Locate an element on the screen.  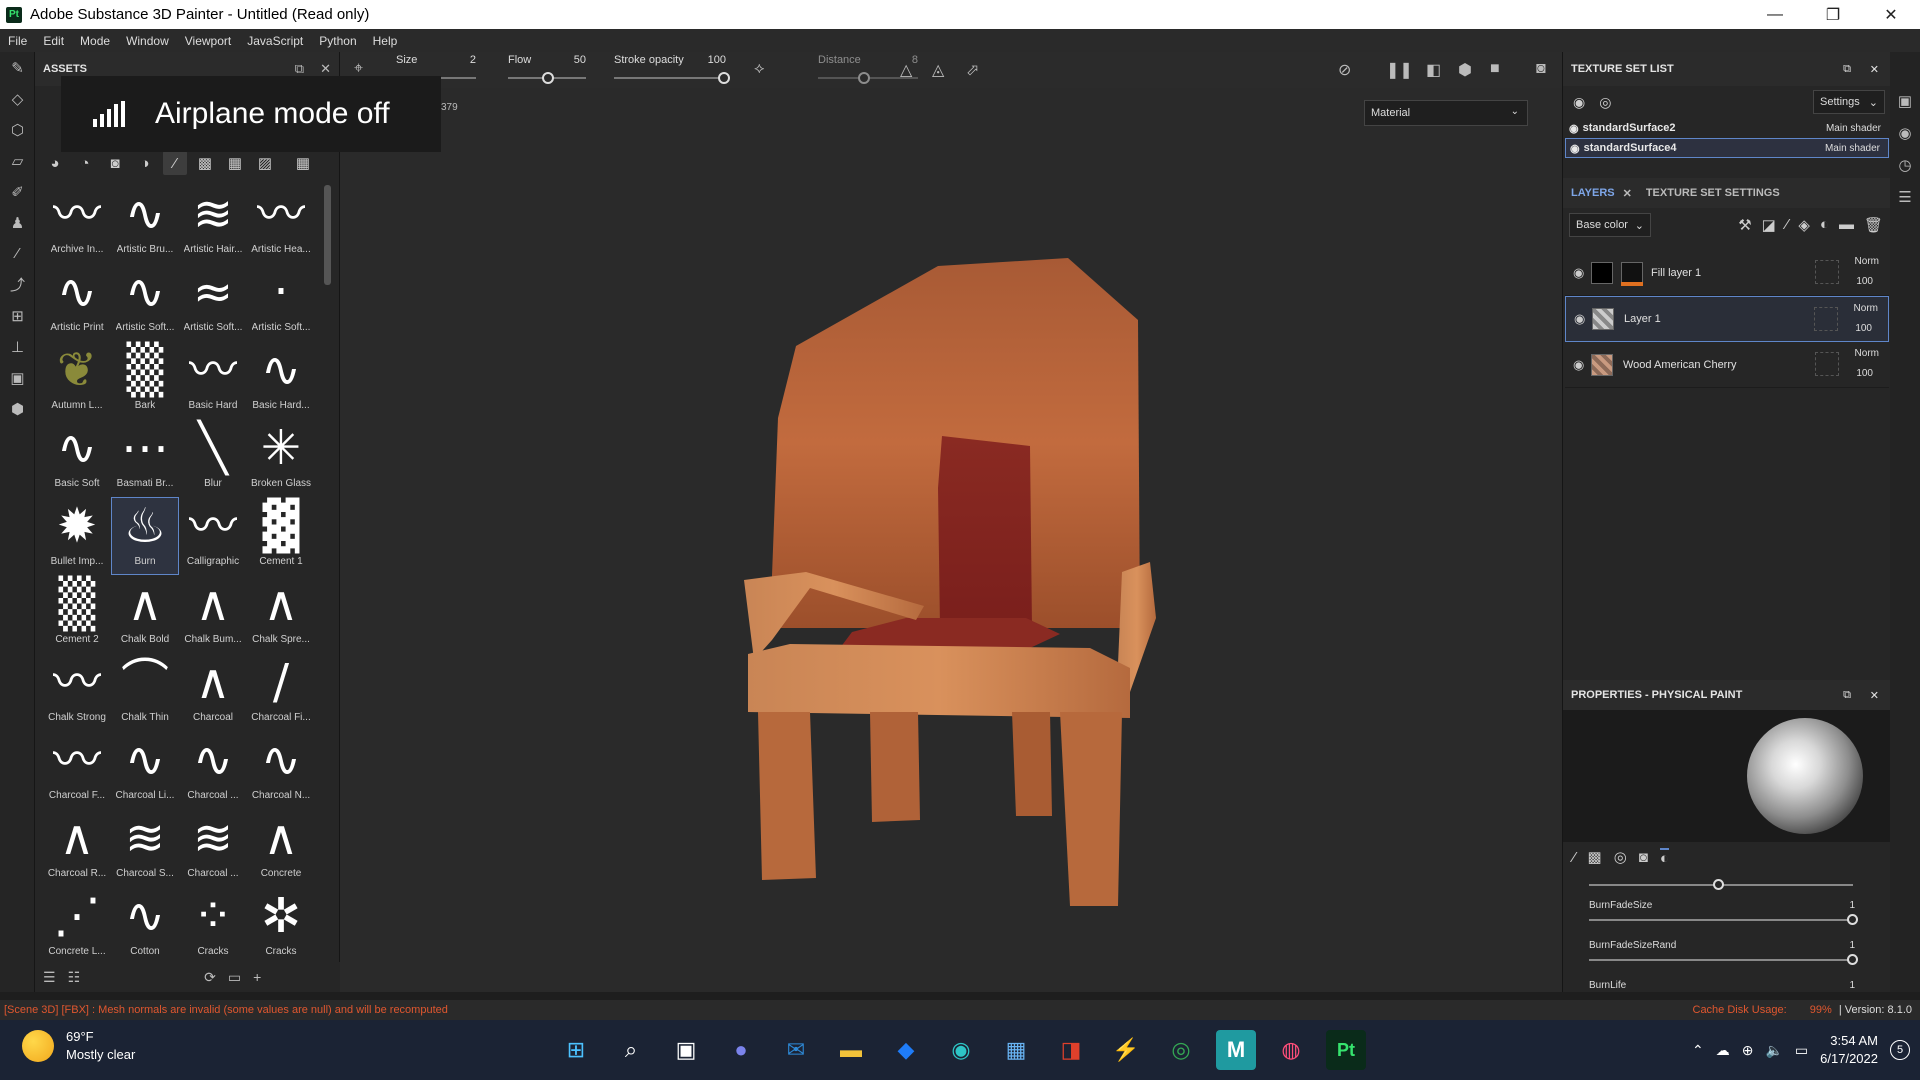
stencil-tab-icon: ◎ is located at coordinates (1620, 857).